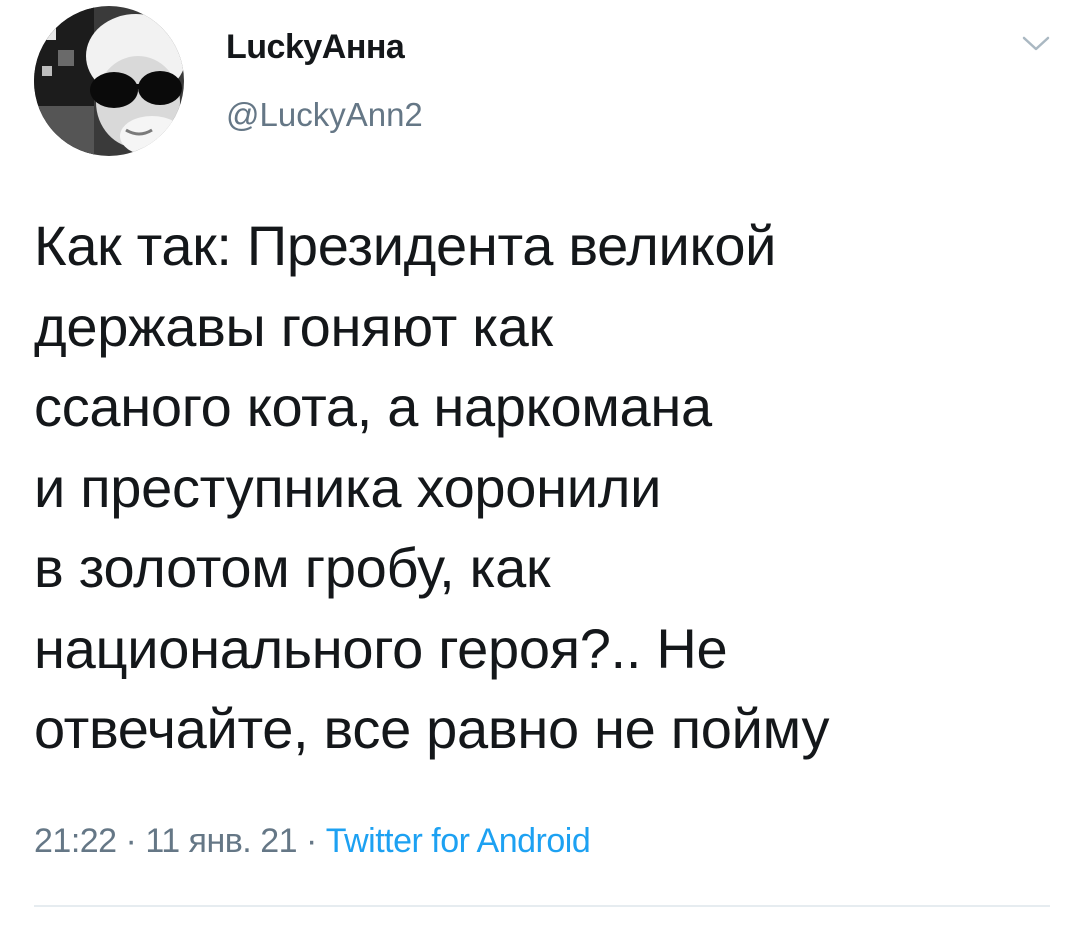 The height and width of the screenshot is (940, 1080). What do you see at coordinates (75, 841) in the screenshot?
I see `tweet-time: 21:22` at bounding box center [75, 841].